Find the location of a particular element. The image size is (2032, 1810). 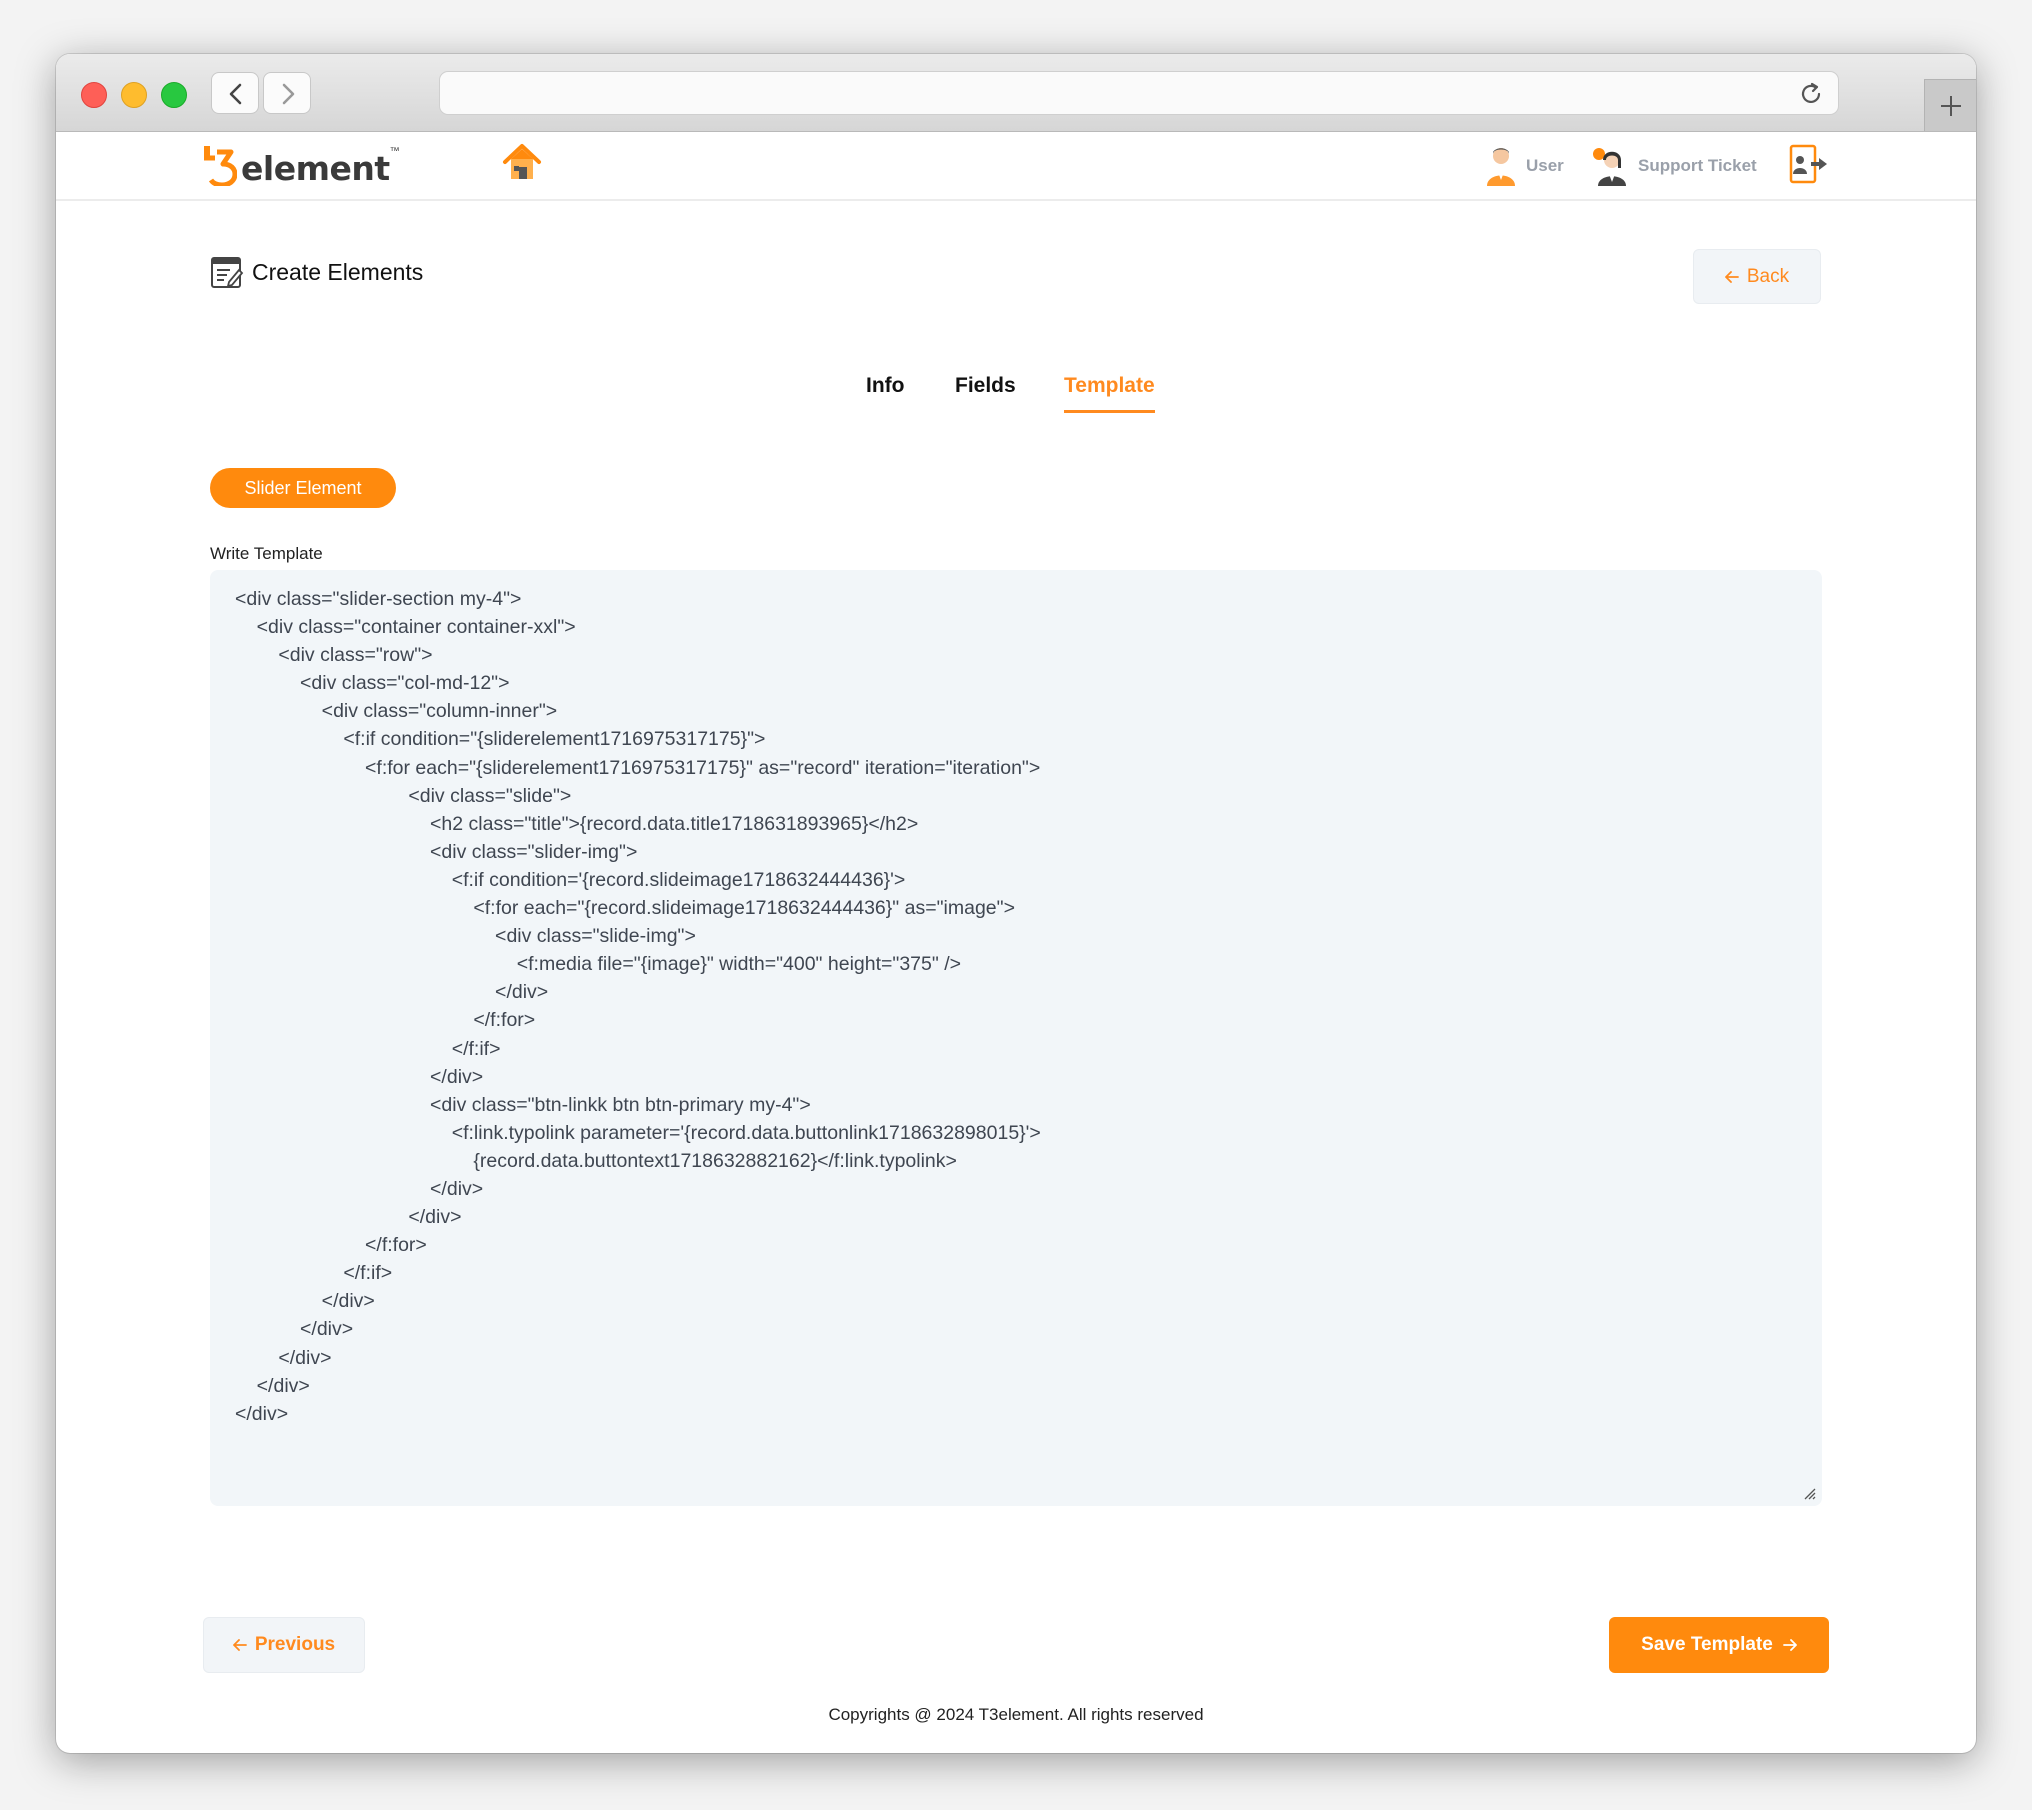

user-label: User is located at coordinates (1545, 165).